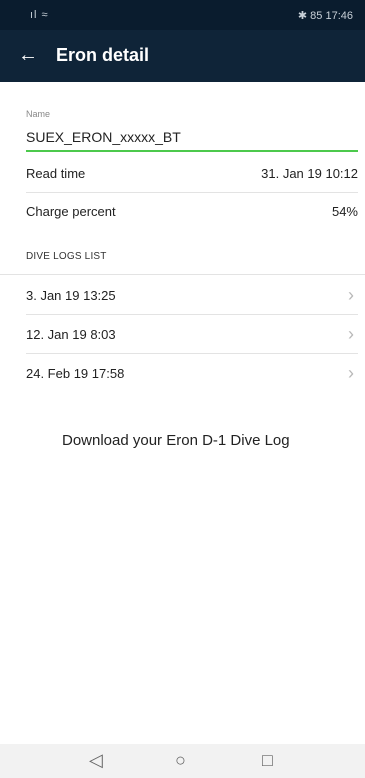  I want to click on charge-percent-label: Charge percent, so click(71, 211).